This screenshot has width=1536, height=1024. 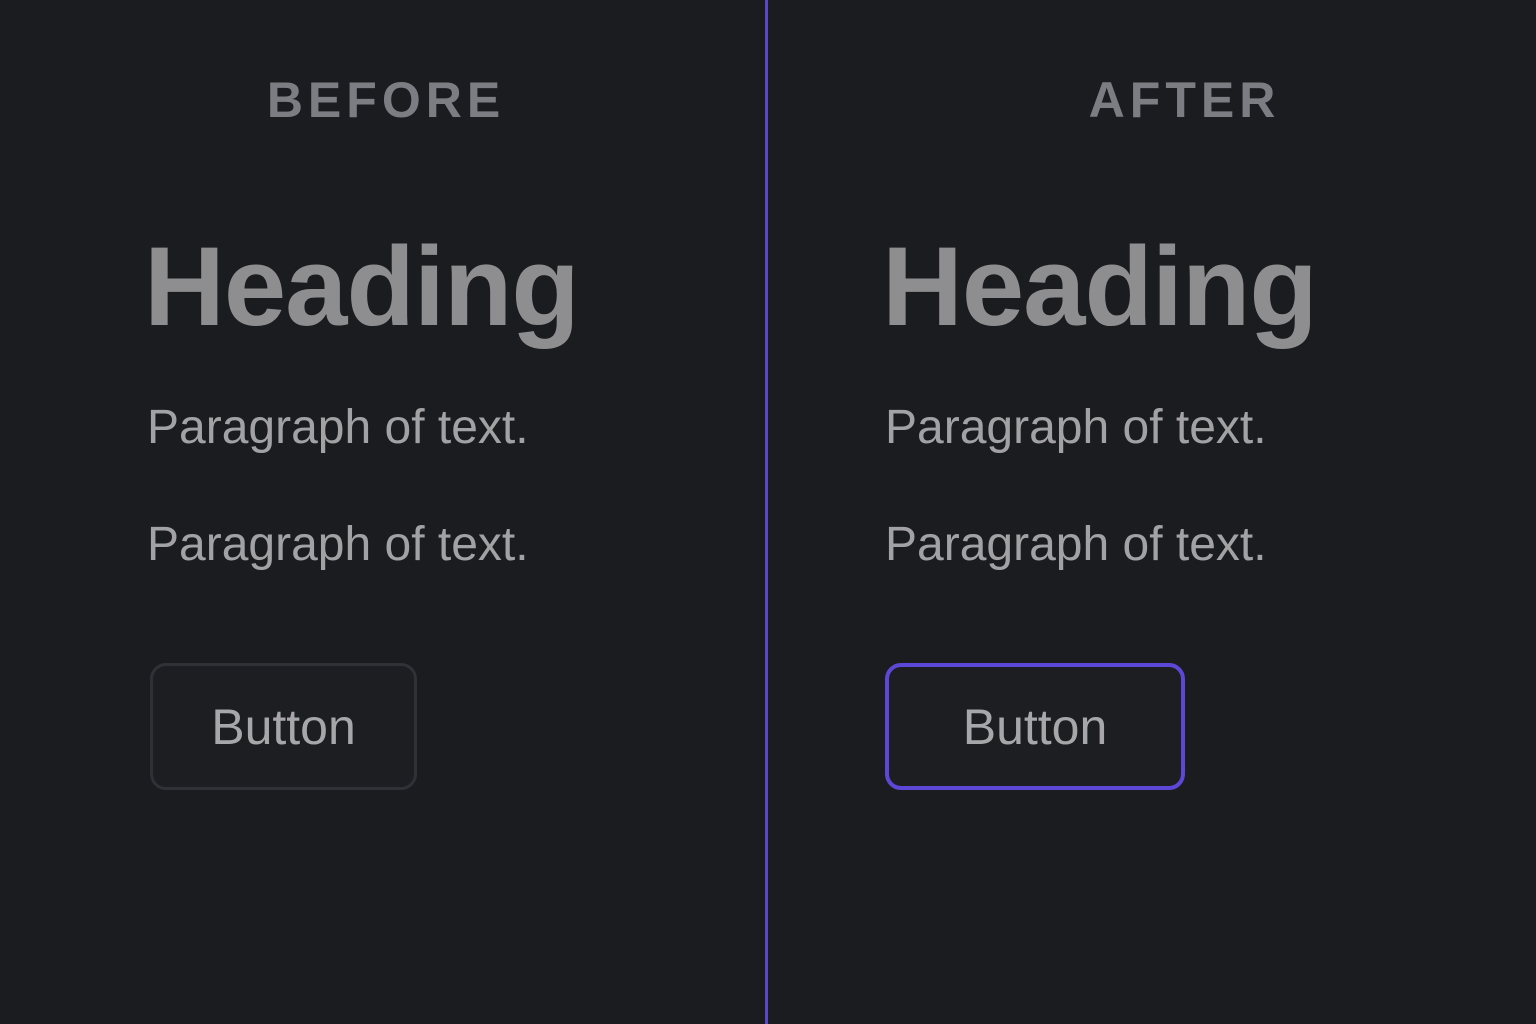 What do you see at coordinates (283, 726) in the screenshot?
I see `before-button: Button` at bounding box center [283, 726].